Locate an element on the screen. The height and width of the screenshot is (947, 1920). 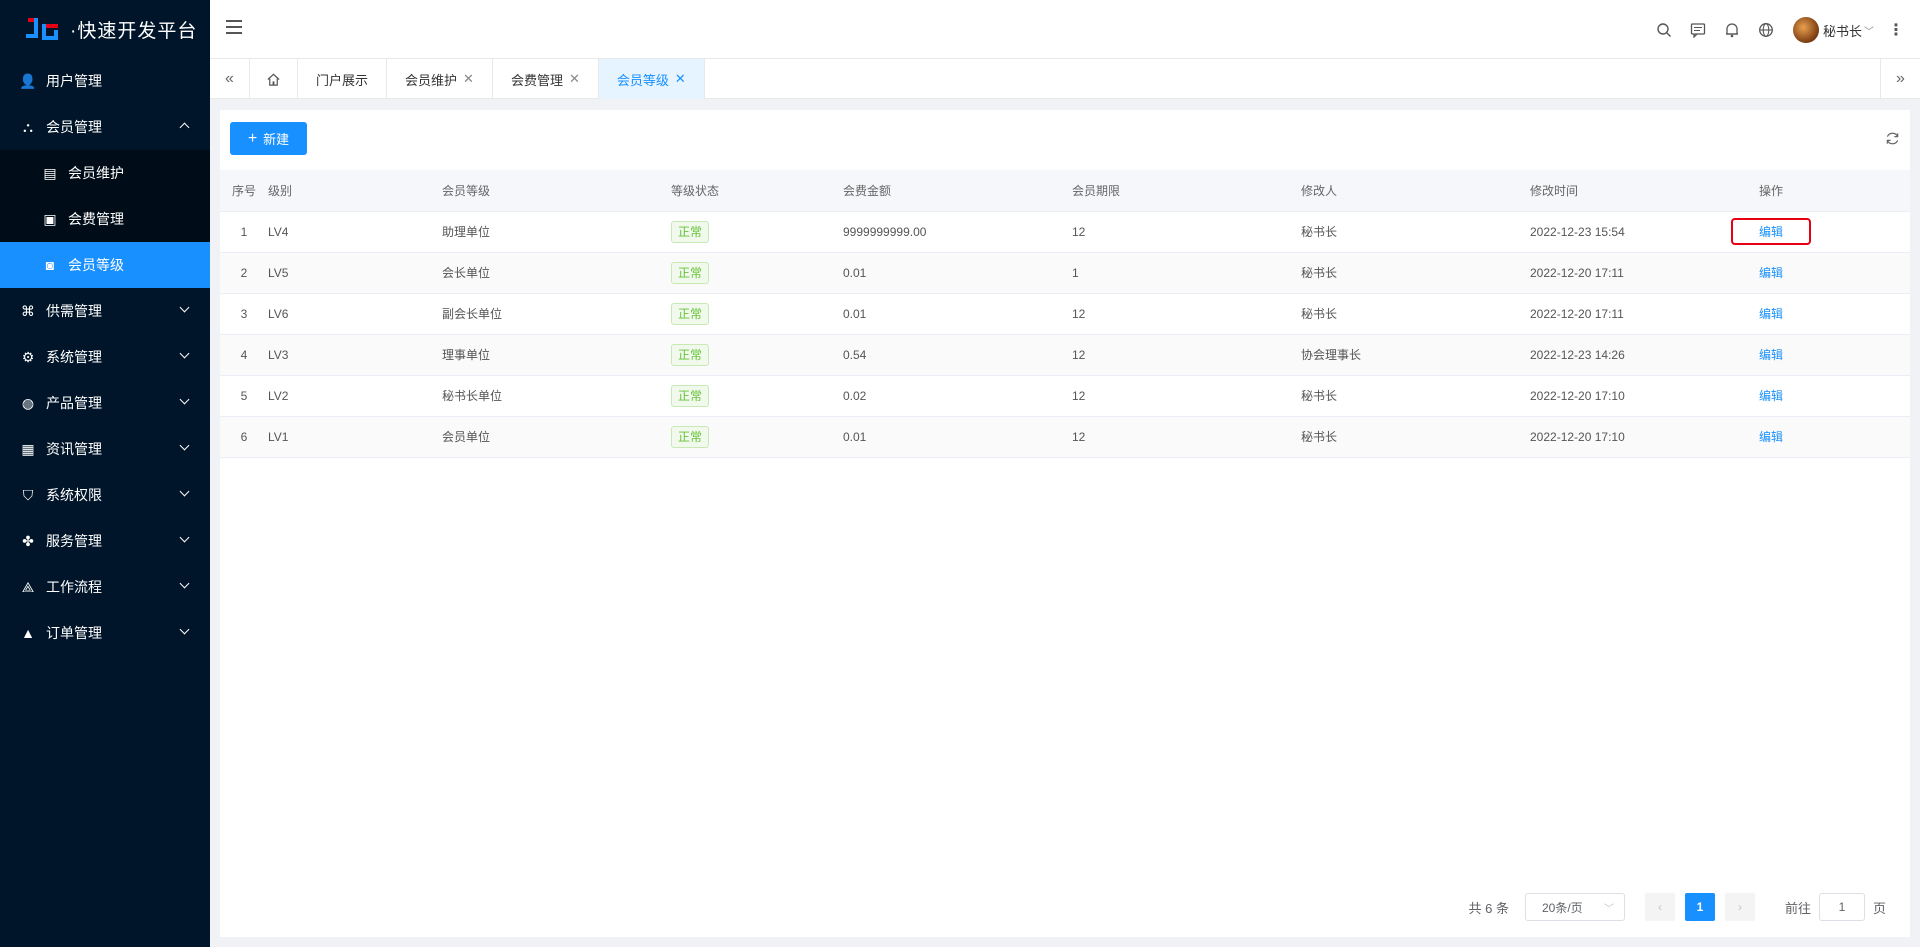
sidebar-item: ⟁ 工作流程 is located at coordinates (105, 587).